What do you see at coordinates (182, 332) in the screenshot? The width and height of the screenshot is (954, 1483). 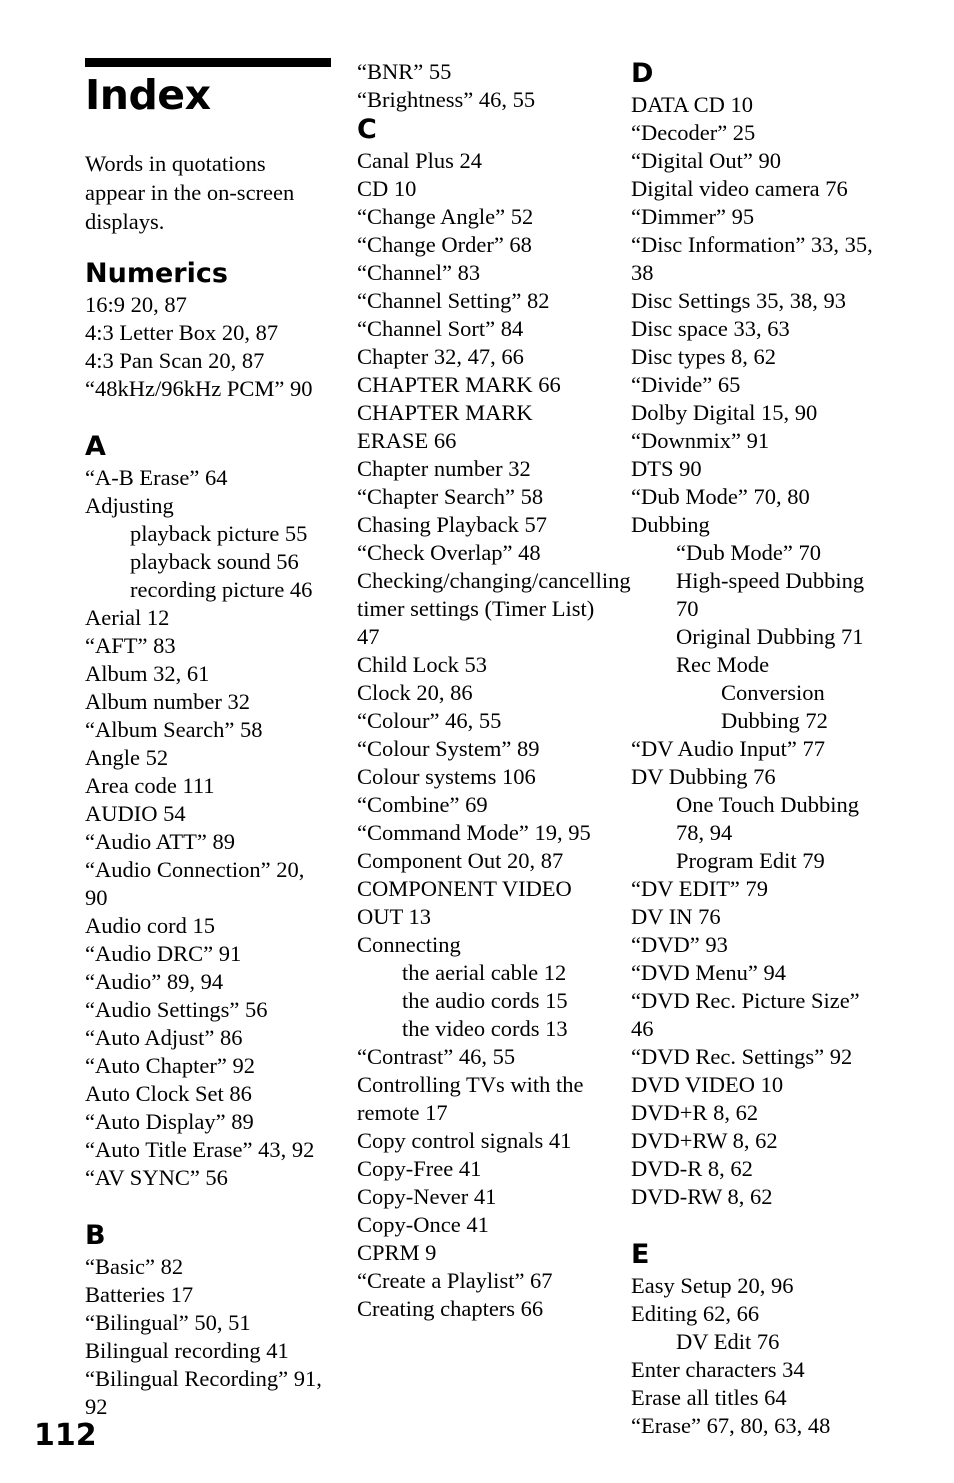 I see `index-entry: 4:3 Letter Box 20, 87` at bounding box center [182, 332].